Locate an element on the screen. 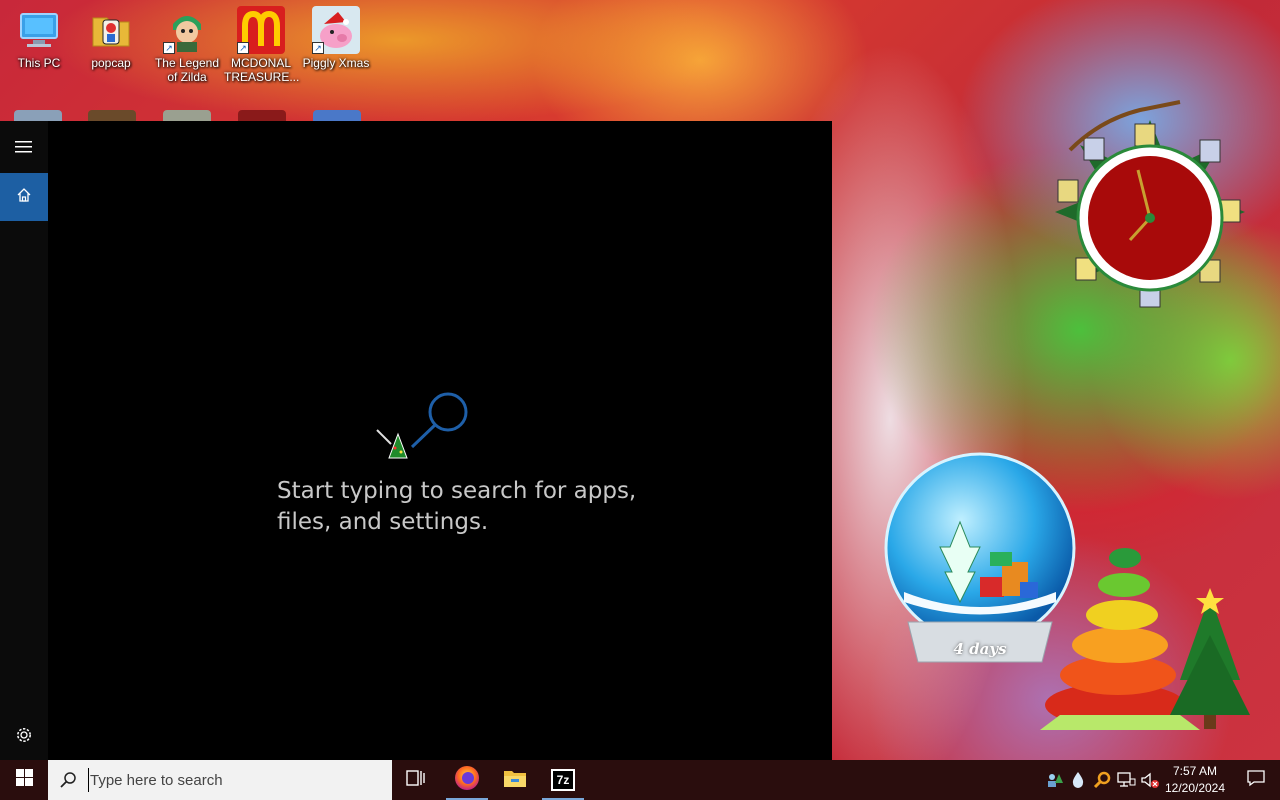 This screenshot has width=1280, height=800. search-input is located at coordinates (228, 780).